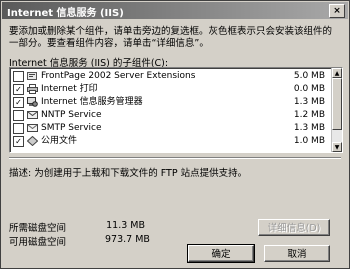  Describe the element at coordinates (38, 228) in the screenshot. I see `required-space-label: 所需磁盘空间` at that location.